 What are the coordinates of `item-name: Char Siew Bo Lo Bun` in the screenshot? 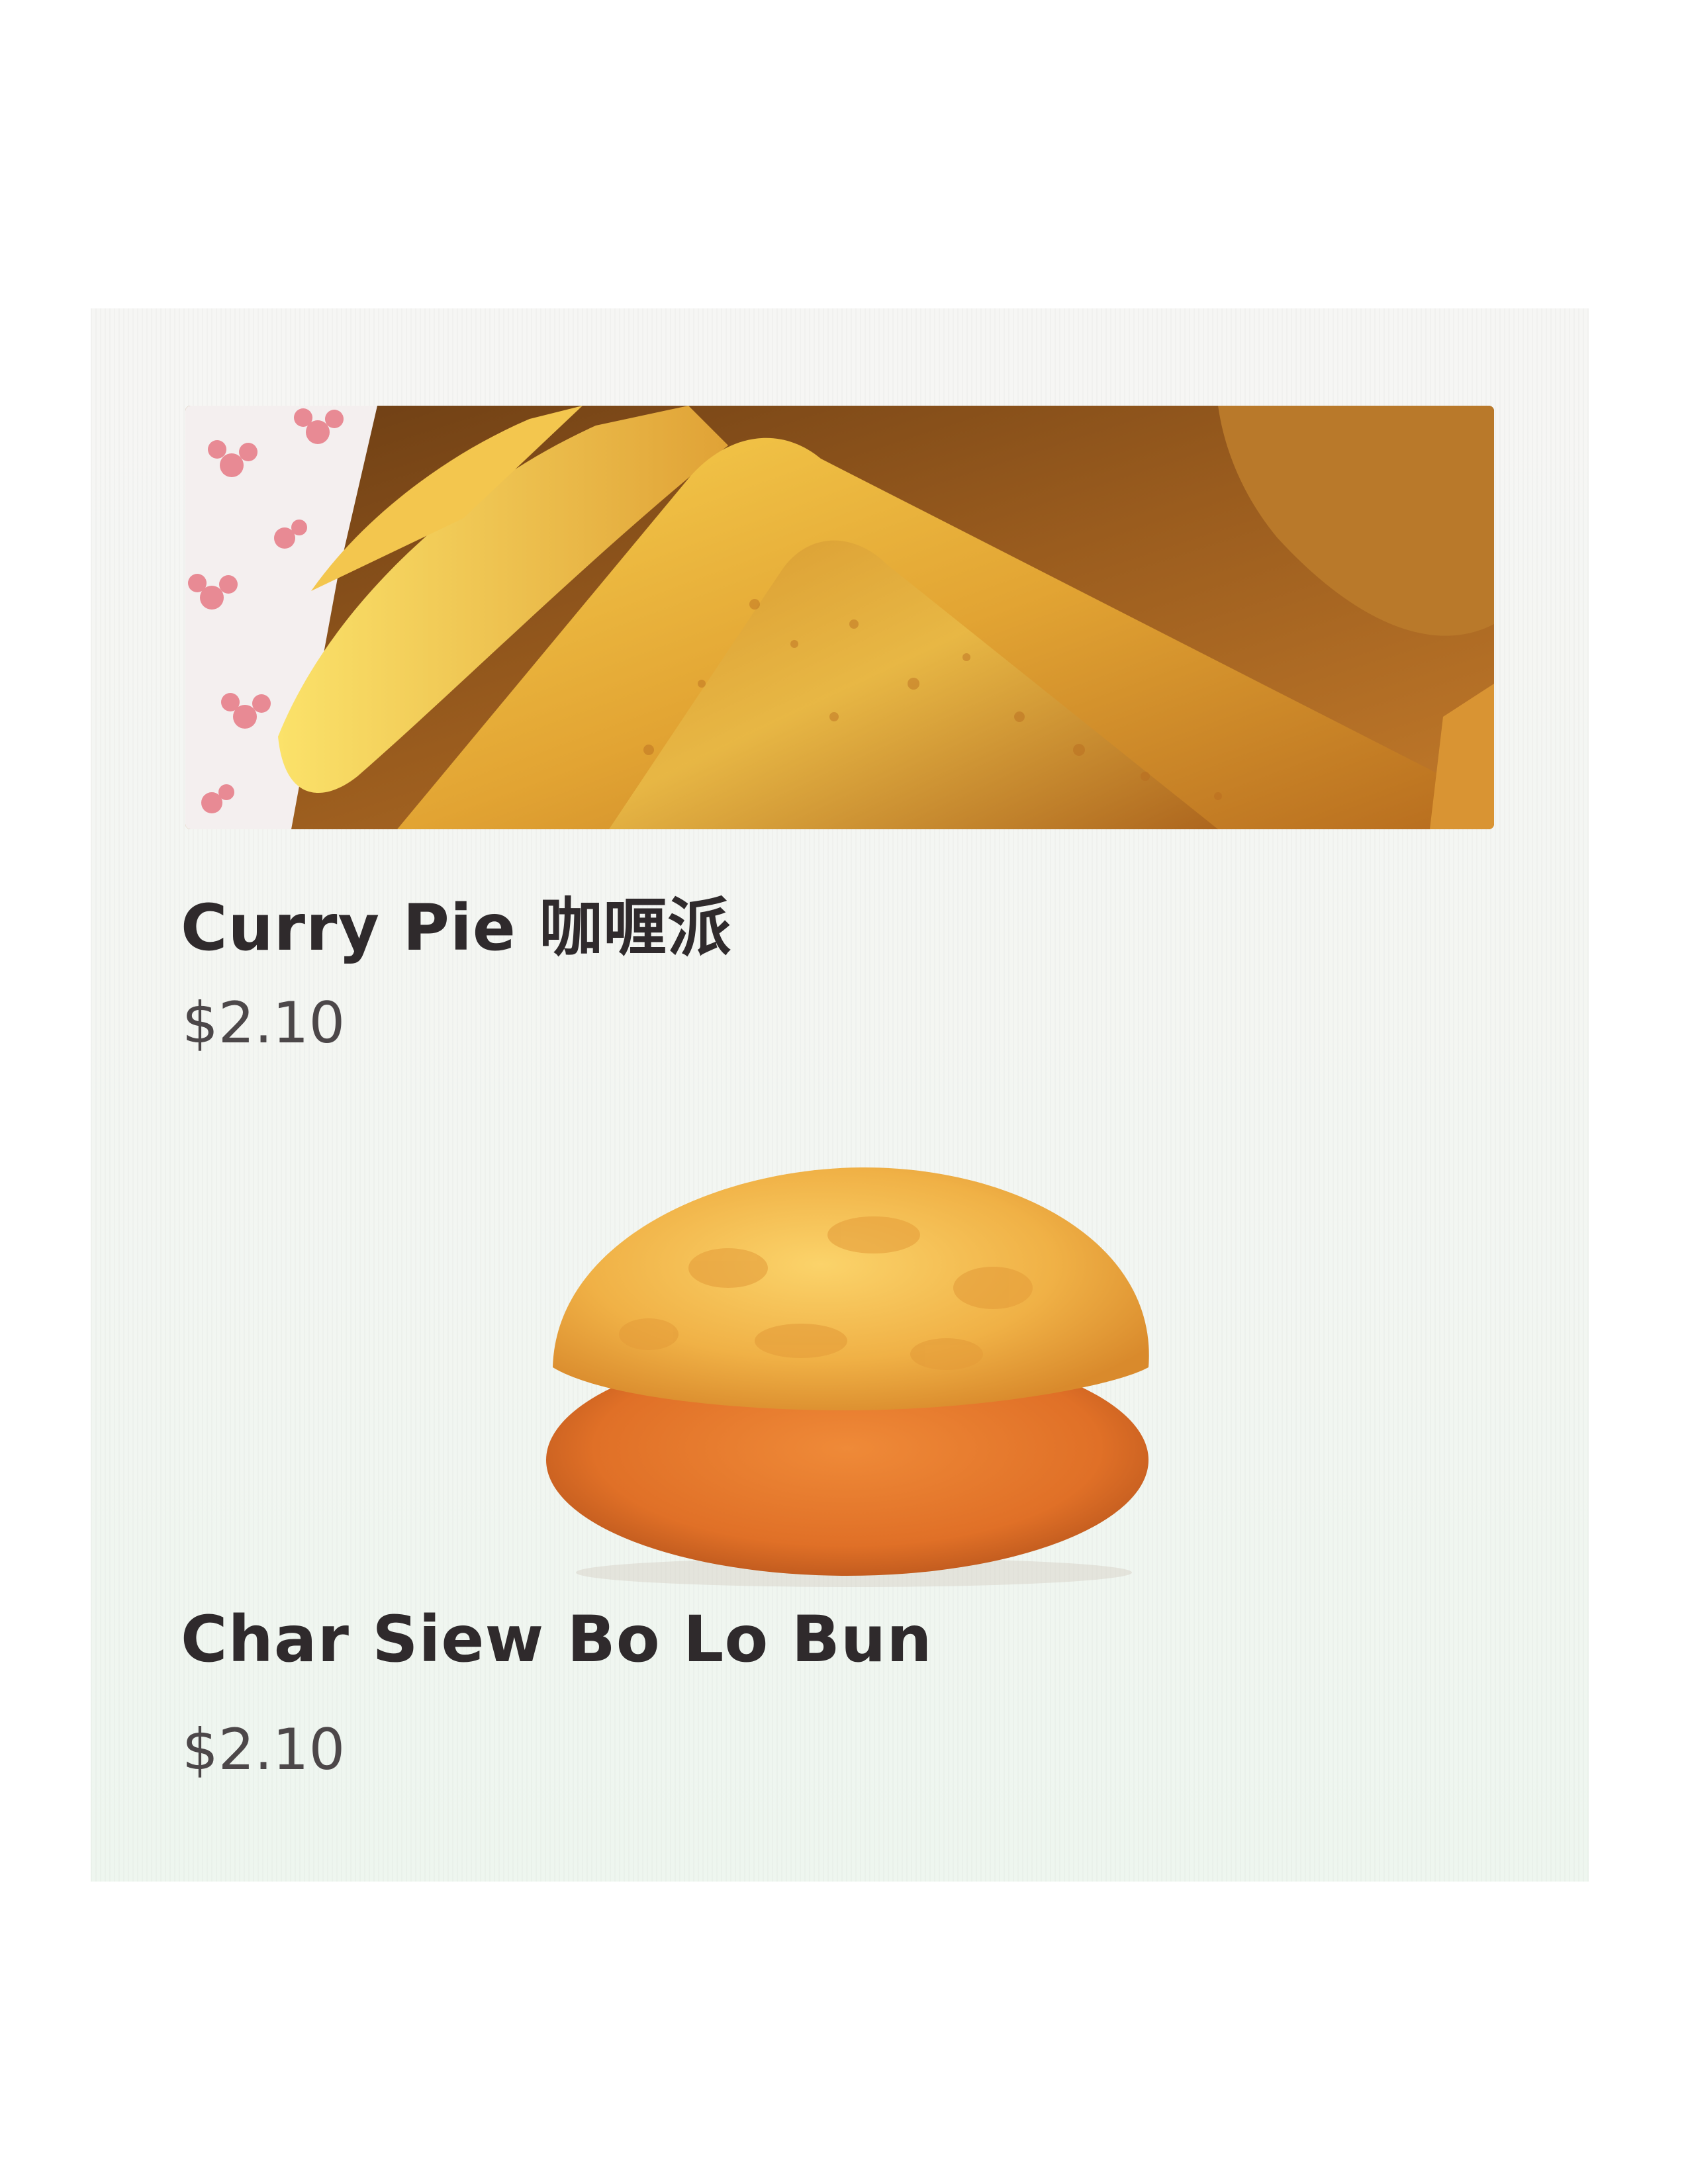 It's located at (557, 1639).